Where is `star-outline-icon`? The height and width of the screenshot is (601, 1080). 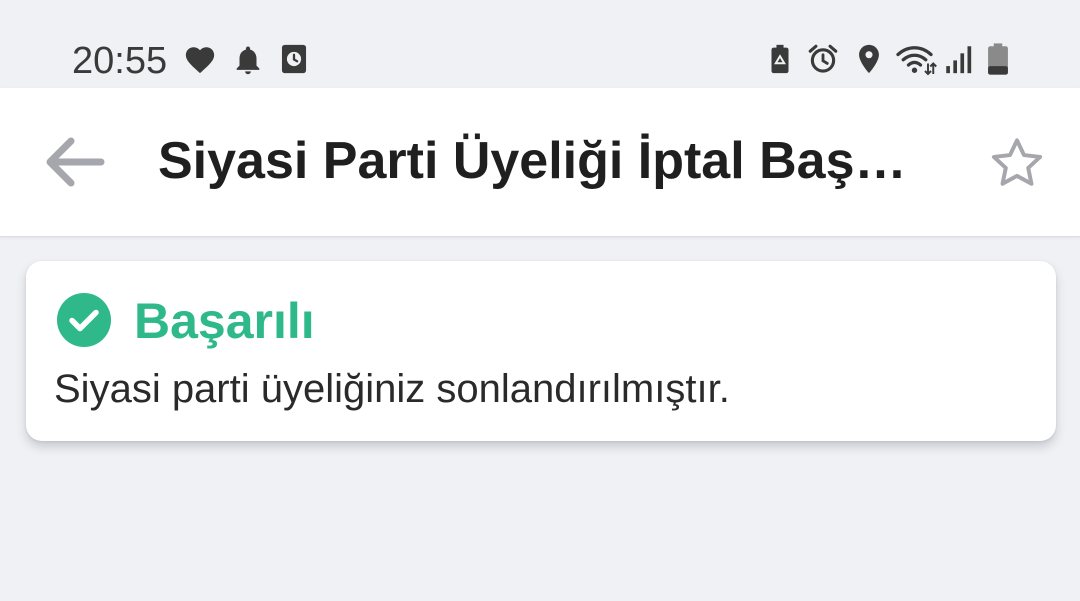
star-outline-icon is located at coordinates (1017, 162).